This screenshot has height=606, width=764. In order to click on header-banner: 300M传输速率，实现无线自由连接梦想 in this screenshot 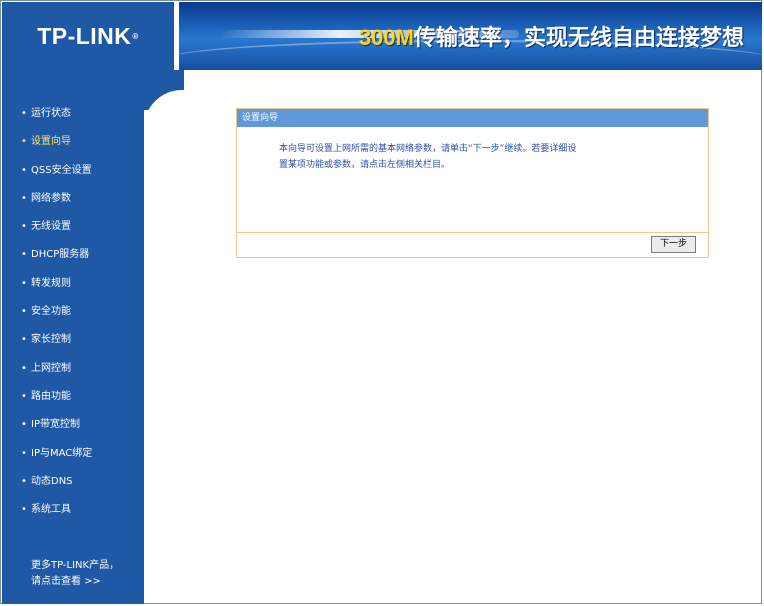, I will do `click(470, 36)`.